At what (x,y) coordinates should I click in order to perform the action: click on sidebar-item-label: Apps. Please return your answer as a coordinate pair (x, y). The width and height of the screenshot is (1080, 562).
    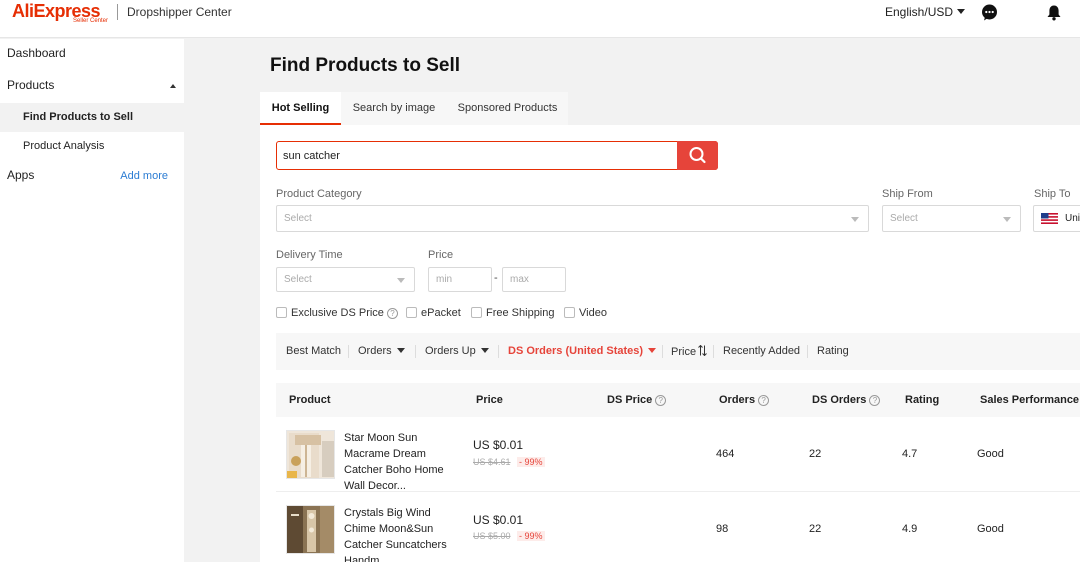
    Looking at the image, I should click on (21, 175).